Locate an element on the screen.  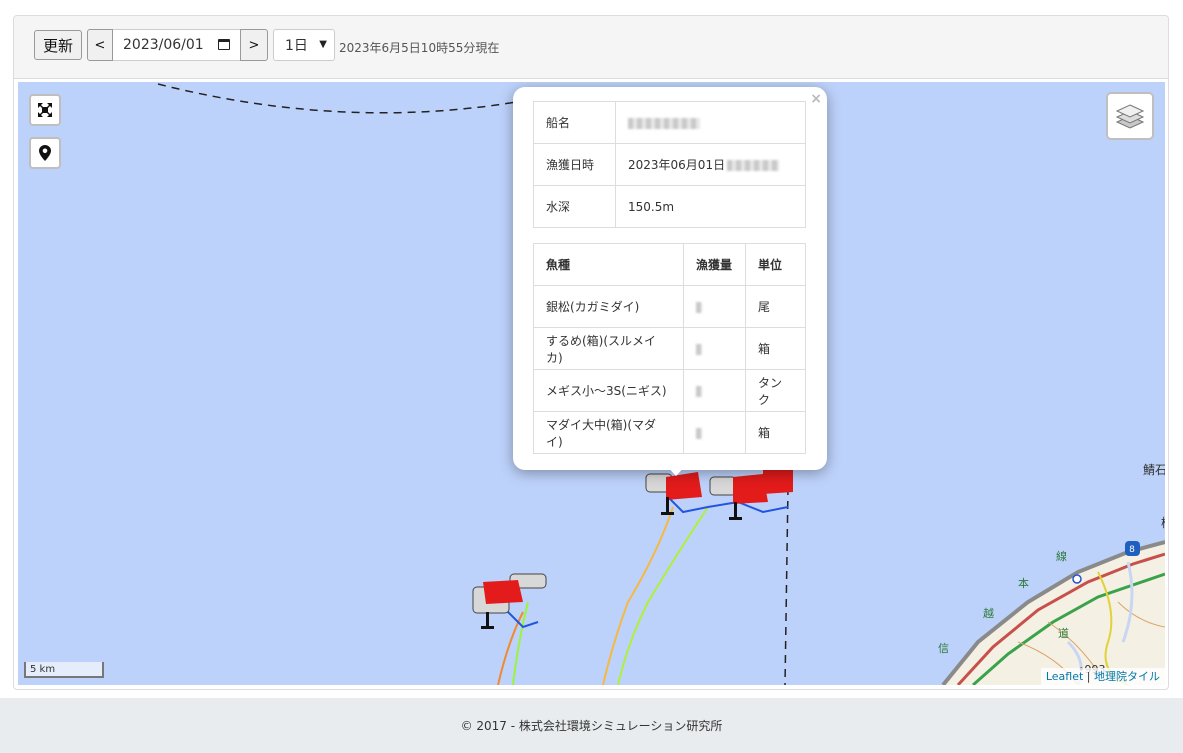
close-icon: × is located at coordinates (816, 99).